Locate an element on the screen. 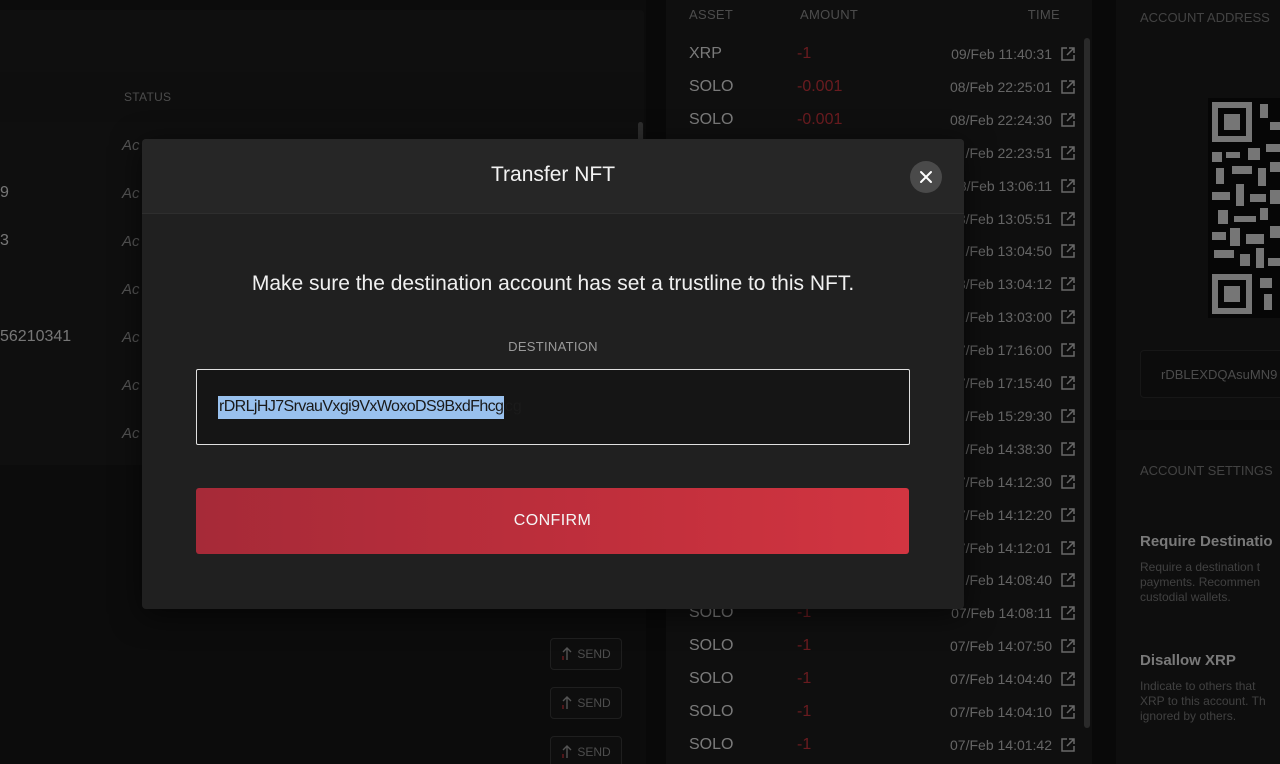 The image size is (1280, 764). dialog-title: Transfer NFT is located at coordinates (553, 174).